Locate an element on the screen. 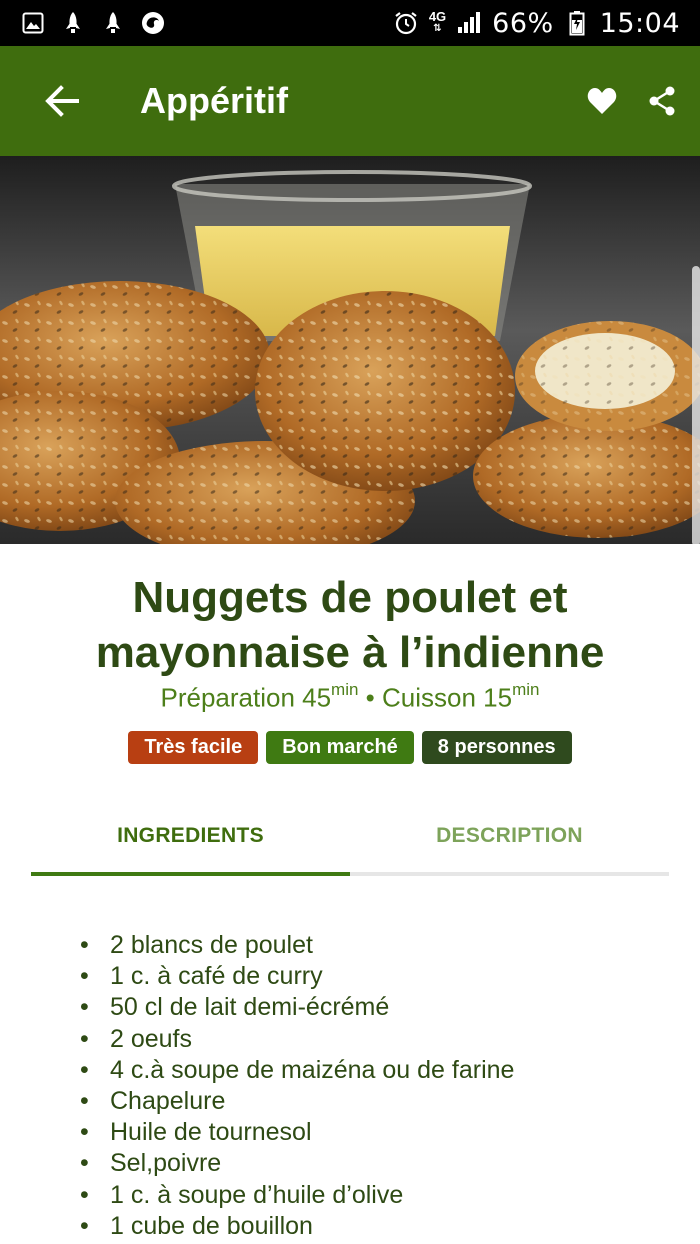 The image size is (700, 1244). list-item: 2 blancs de poulet is located at coordinates (297, 945).